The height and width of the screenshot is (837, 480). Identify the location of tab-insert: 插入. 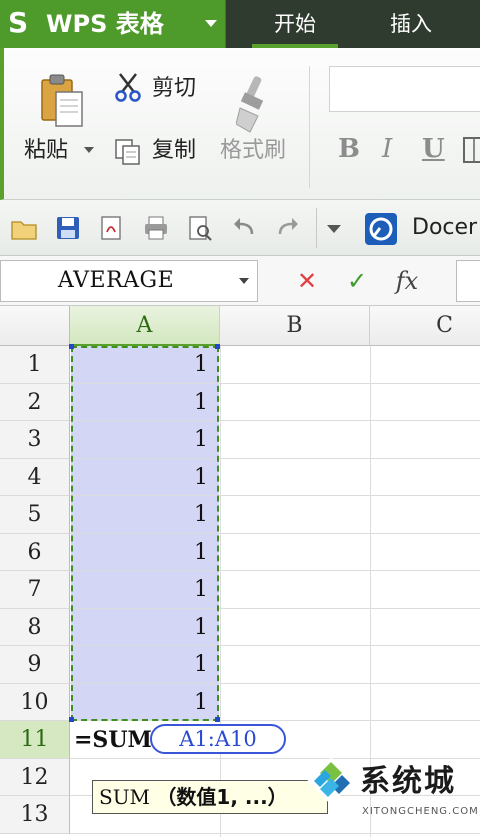
(411, 24).